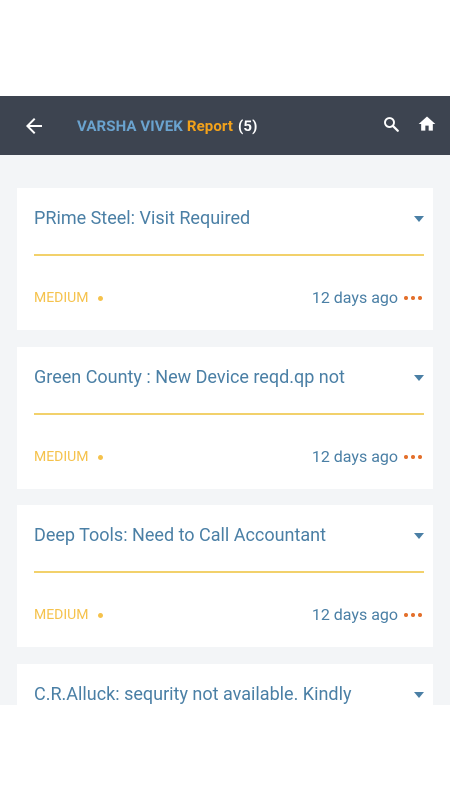 The height and width of the screenshot is (800, 450). Describe the element at coordinates (180, 535) in the screenshot. I see `report-title: Deep Tools: Need to Call Accountant` at that location.